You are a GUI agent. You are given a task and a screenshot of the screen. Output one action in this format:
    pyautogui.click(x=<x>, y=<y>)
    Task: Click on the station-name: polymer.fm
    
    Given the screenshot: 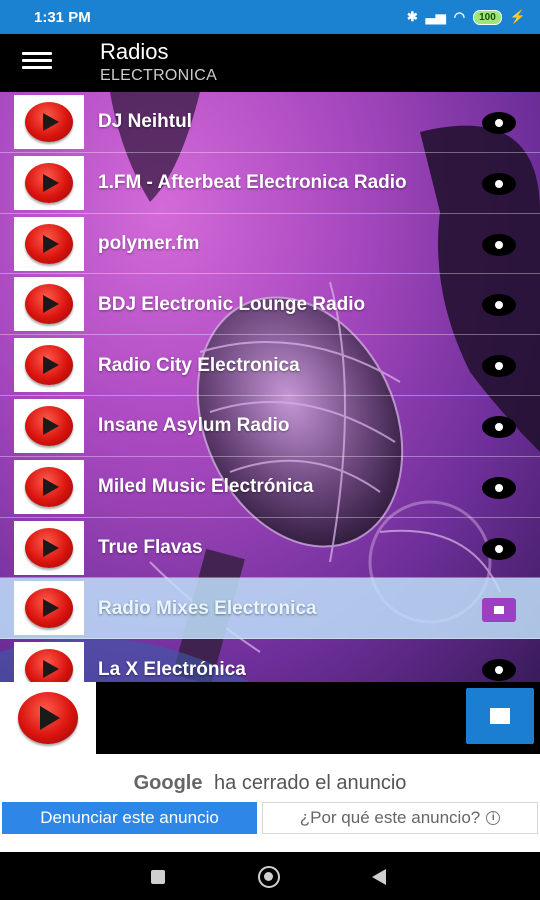 What is the action you would take?
    pyautogui.click(x=149, y=243)
    